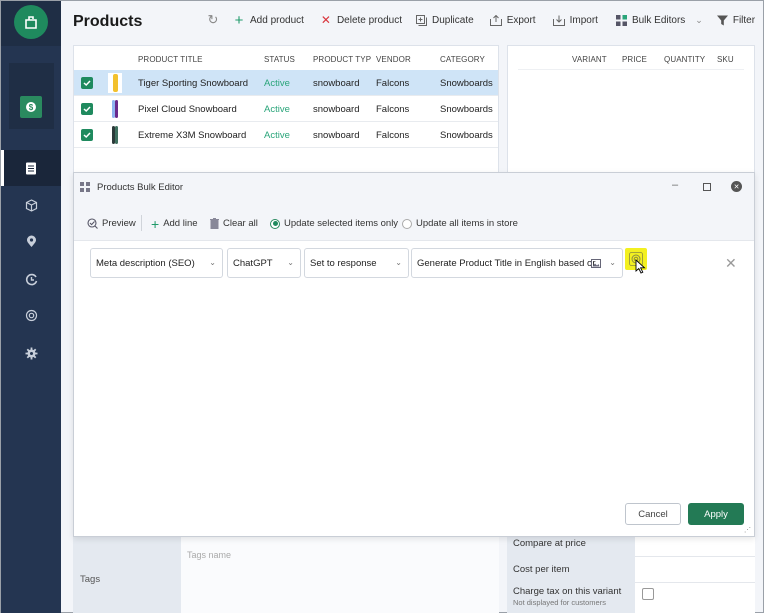 The height and width of the screenshot is (613, 764). What do you see at coordinates (277, 20) in the screenshot?
I see `add-product-label: Add product` at bounding box center [277, 20].